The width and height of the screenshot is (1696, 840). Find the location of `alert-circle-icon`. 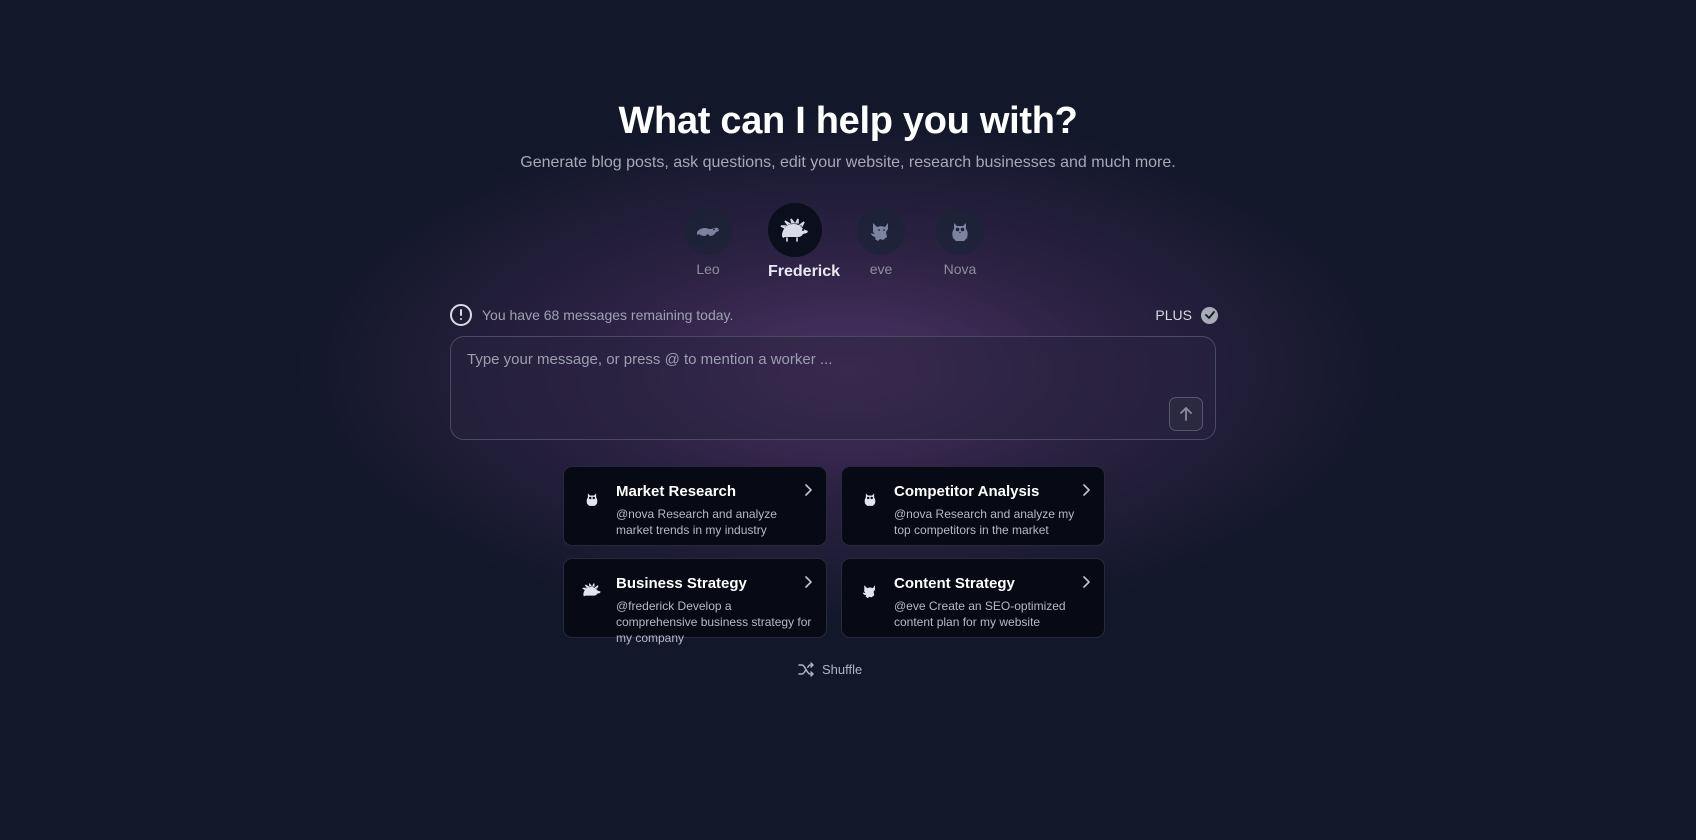

alert-circle-icon is located at coordinates (461, 315).